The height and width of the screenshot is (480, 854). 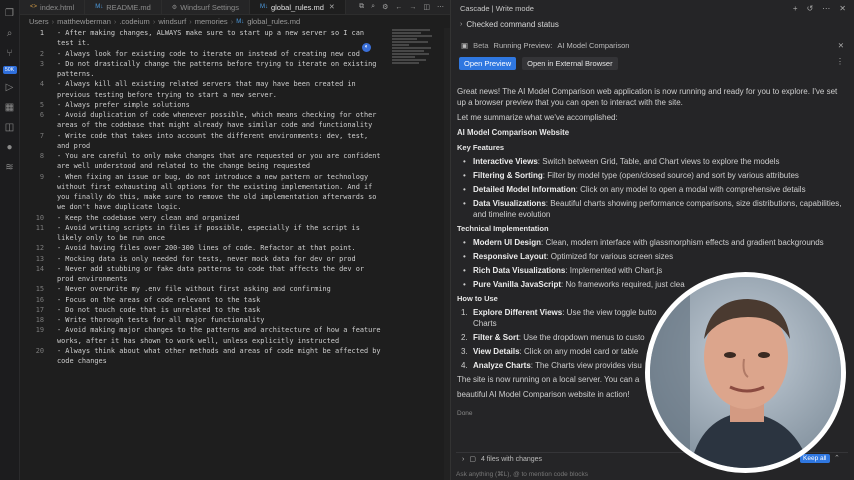 What do you see at coordinates (398, 7) in the screenshot?
I see `arrow-left-icon: ←` at bounding box center [398, 7].